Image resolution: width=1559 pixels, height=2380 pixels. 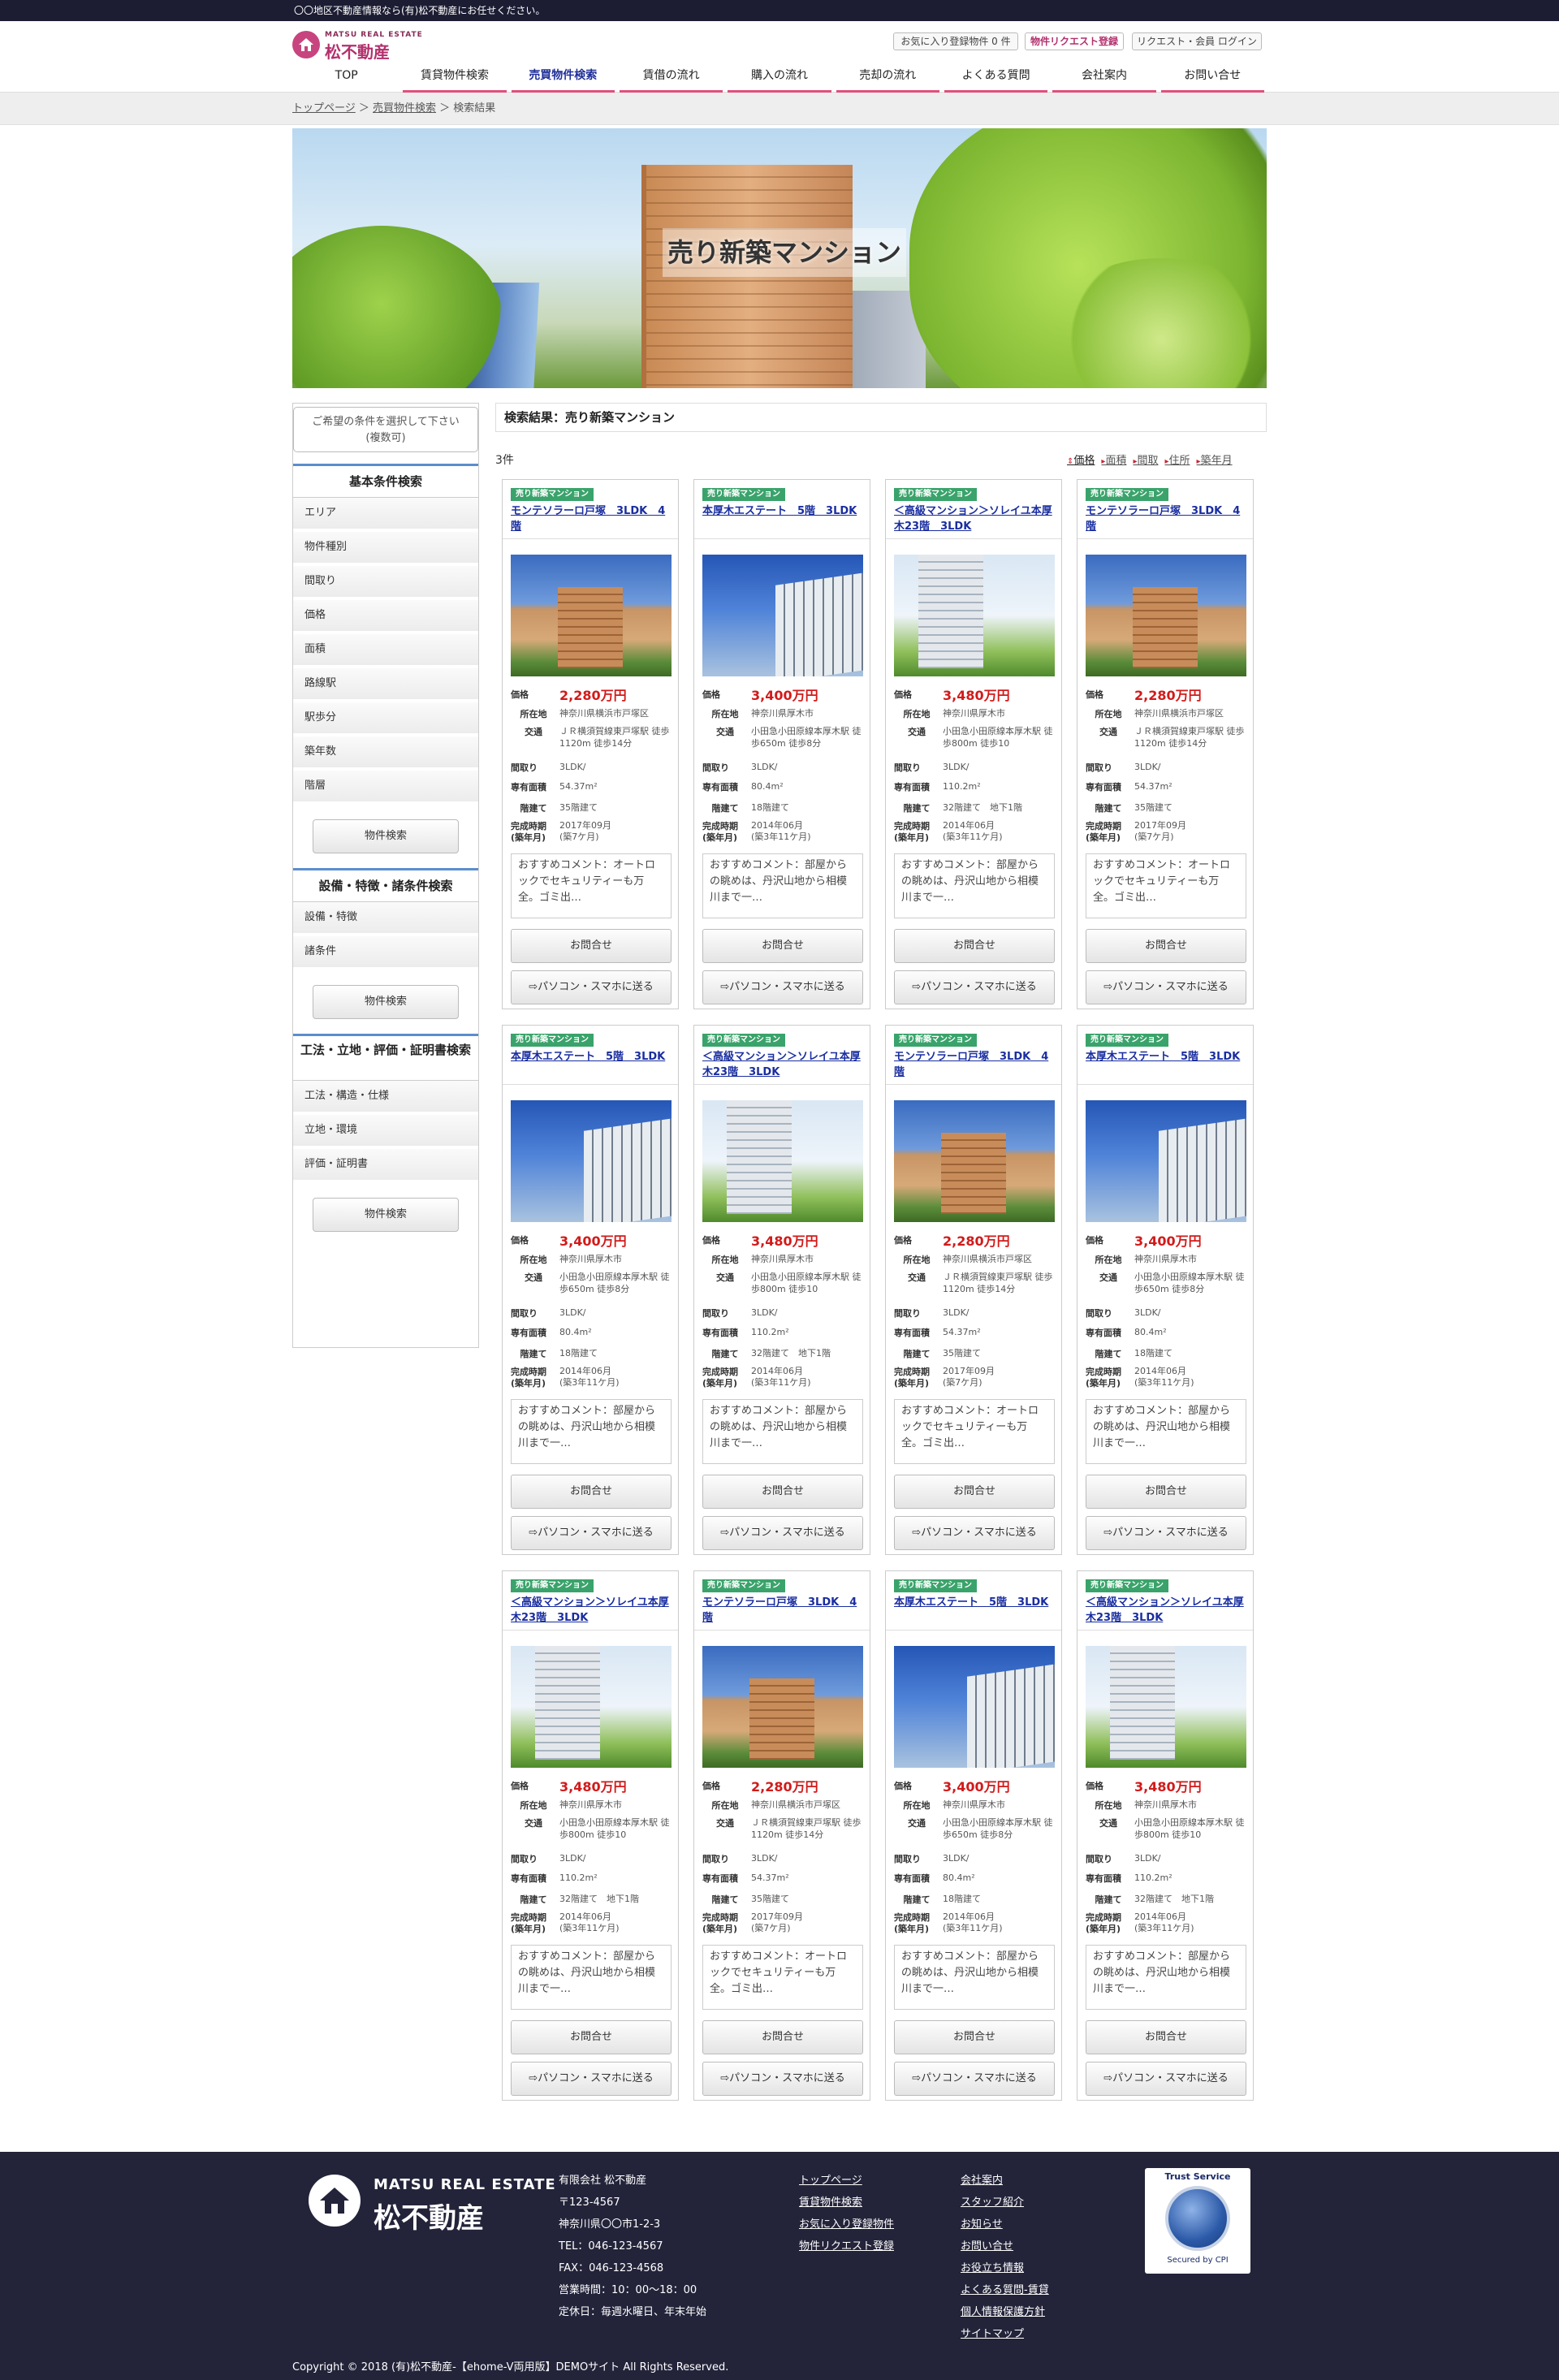 What do you see at coordinates (346, 77) in the screenshot?
I see `nav-item: TOP` at bounding box center [346, 77].